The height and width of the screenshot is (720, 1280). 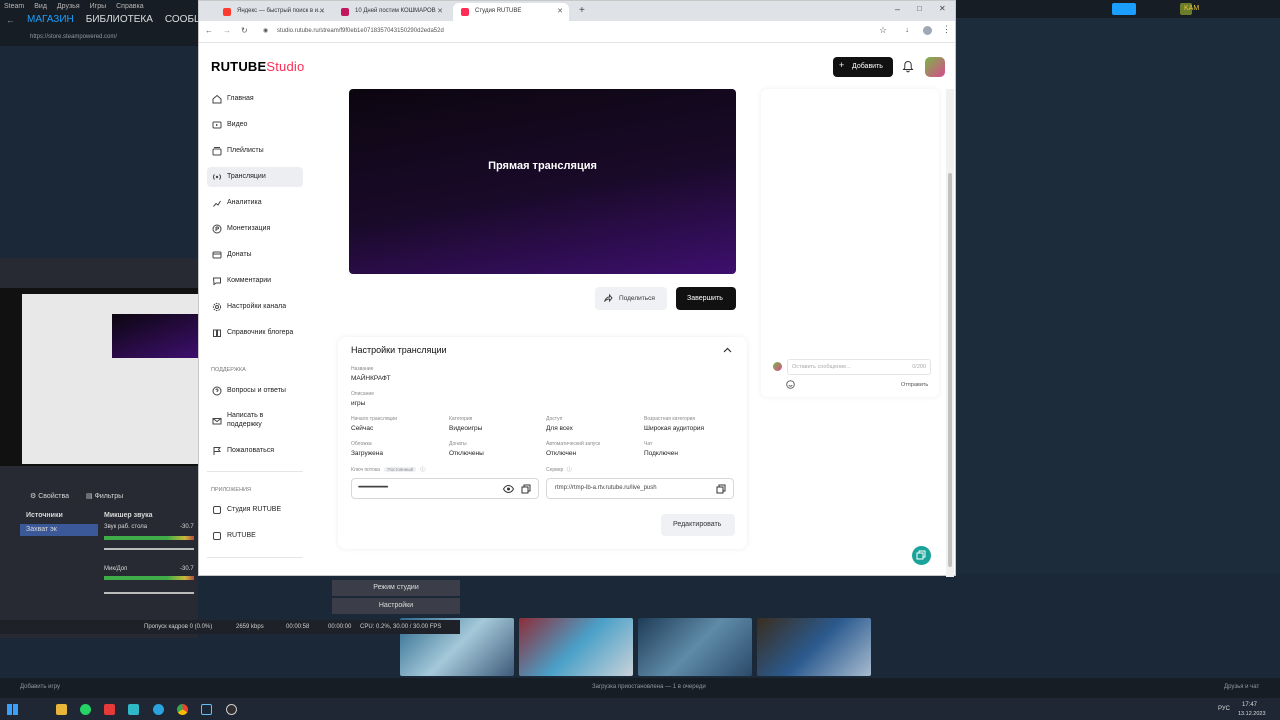 I want to click on sidebar-item-broadcasts: Трансляции, so click(x=255, y=177).